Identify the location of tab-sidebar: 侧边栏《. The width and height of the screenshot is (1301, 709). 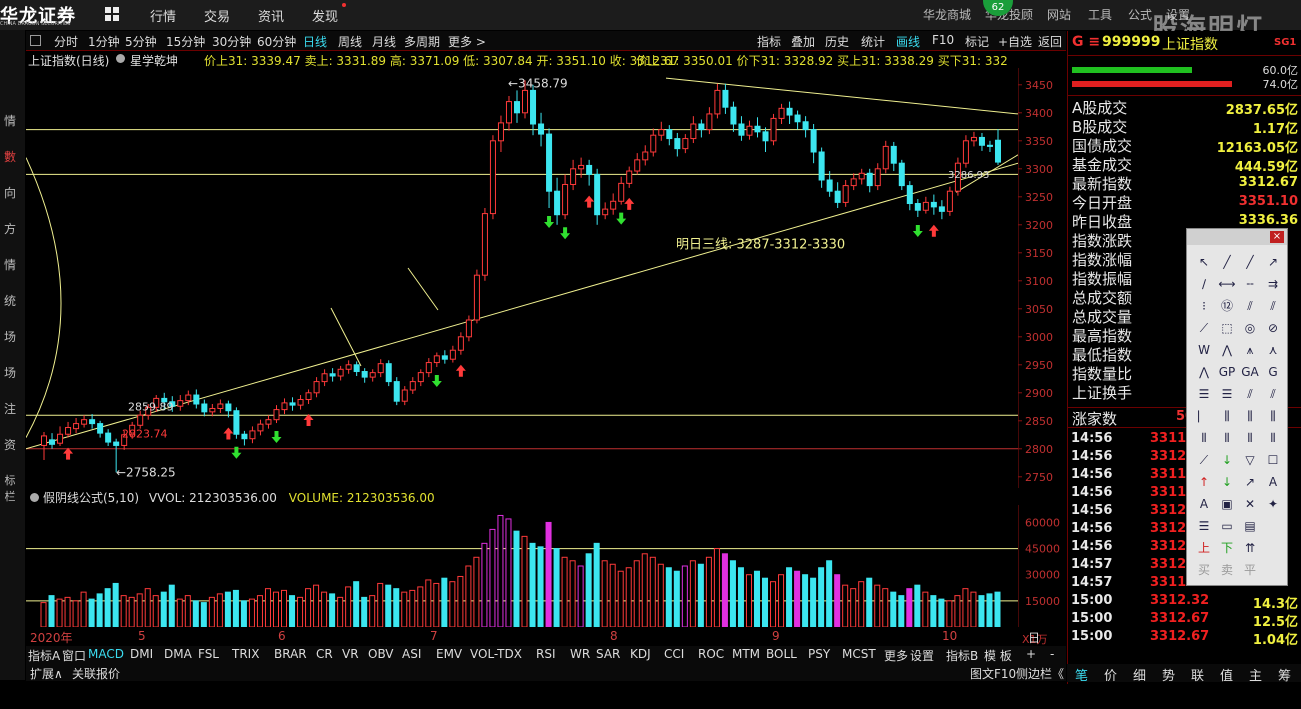
(1040, 673).